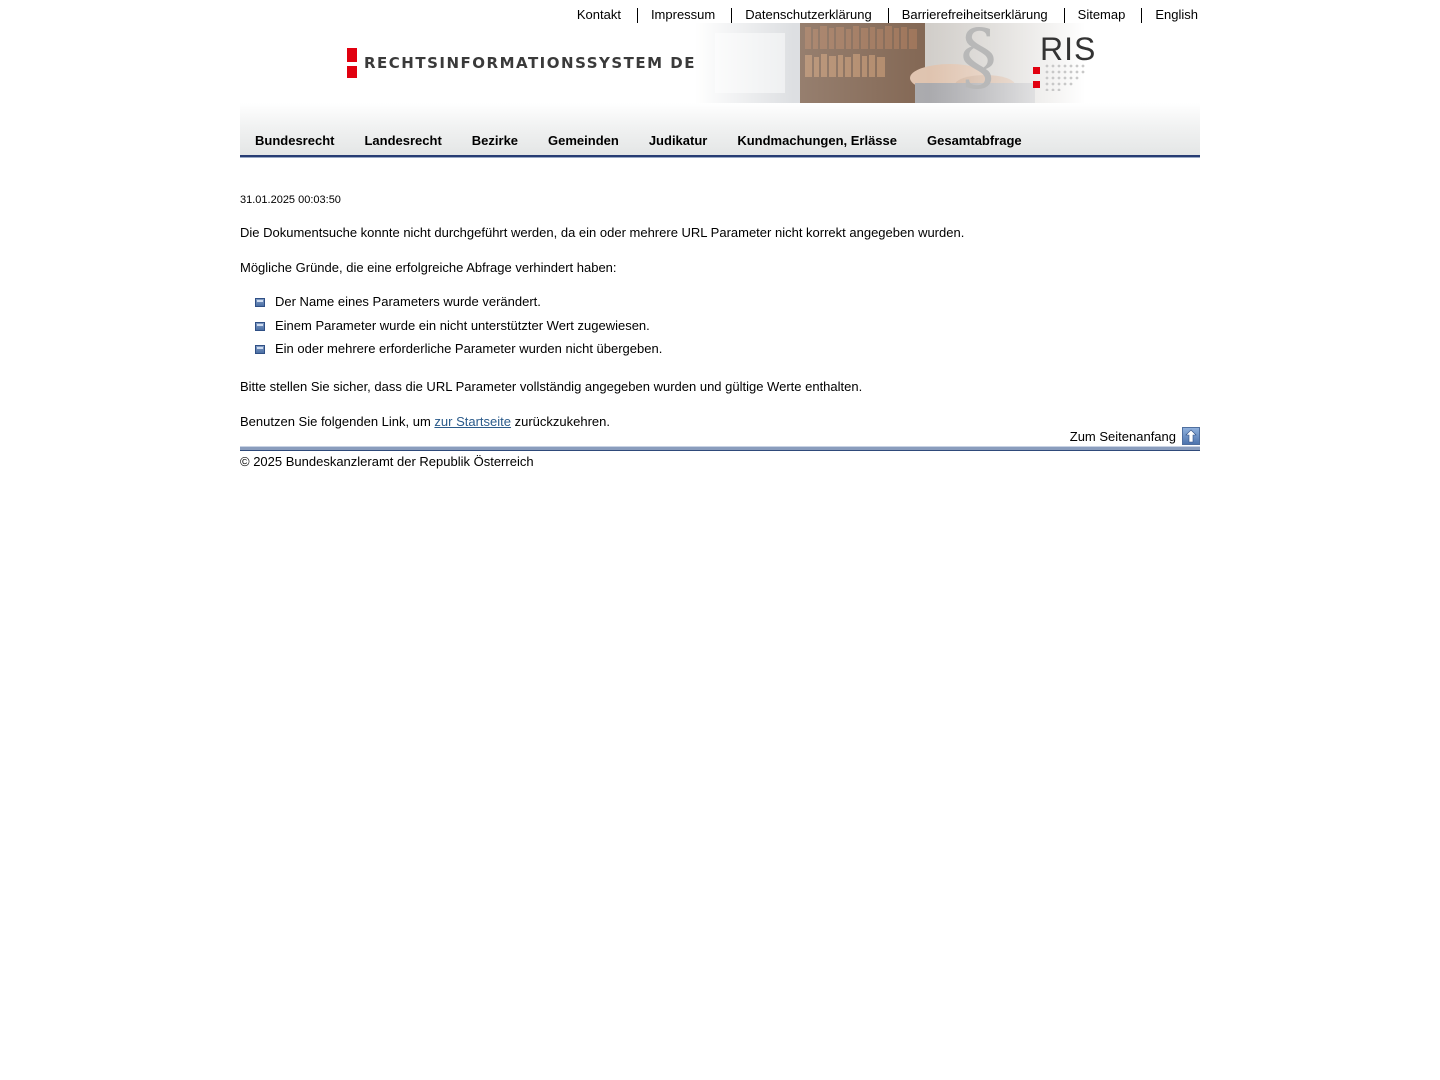 This screenshot has height=1080, width=1440. I want to click on nav-item-bundesrecht: Bundesrecht, so click(294, 141).